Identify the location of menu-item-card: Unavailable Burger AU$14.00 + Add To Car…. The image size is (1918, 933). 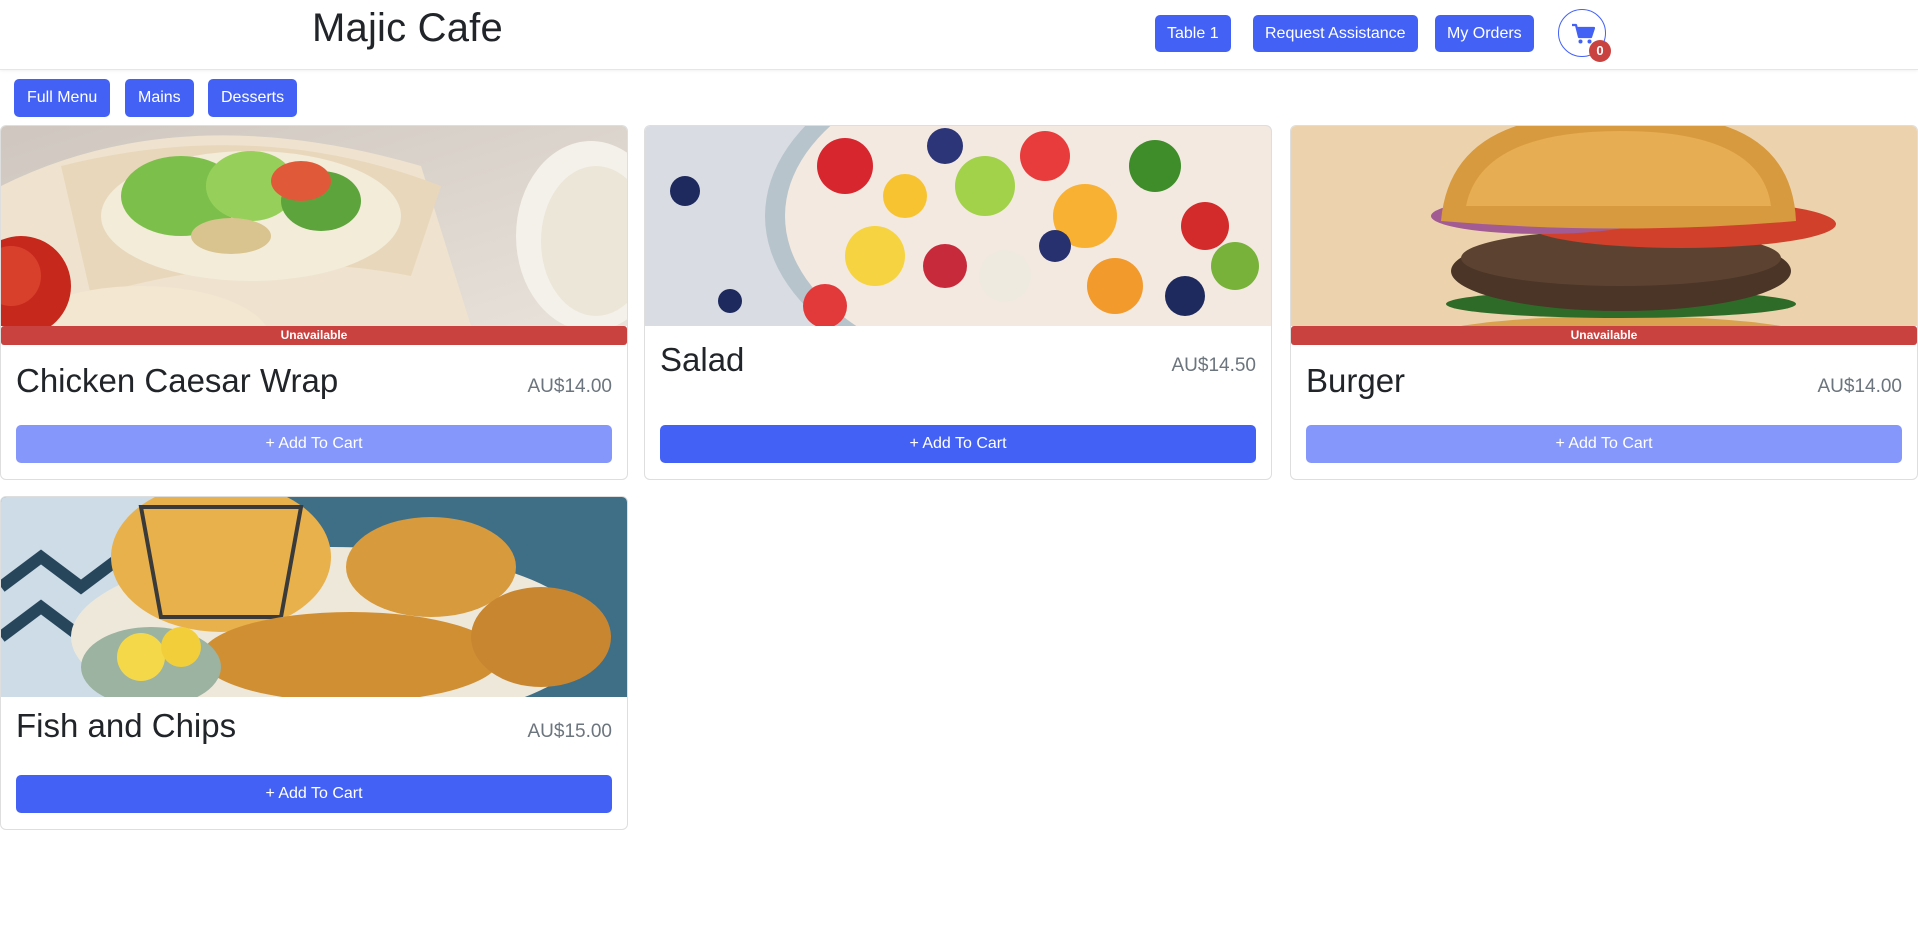
(1604, 302).